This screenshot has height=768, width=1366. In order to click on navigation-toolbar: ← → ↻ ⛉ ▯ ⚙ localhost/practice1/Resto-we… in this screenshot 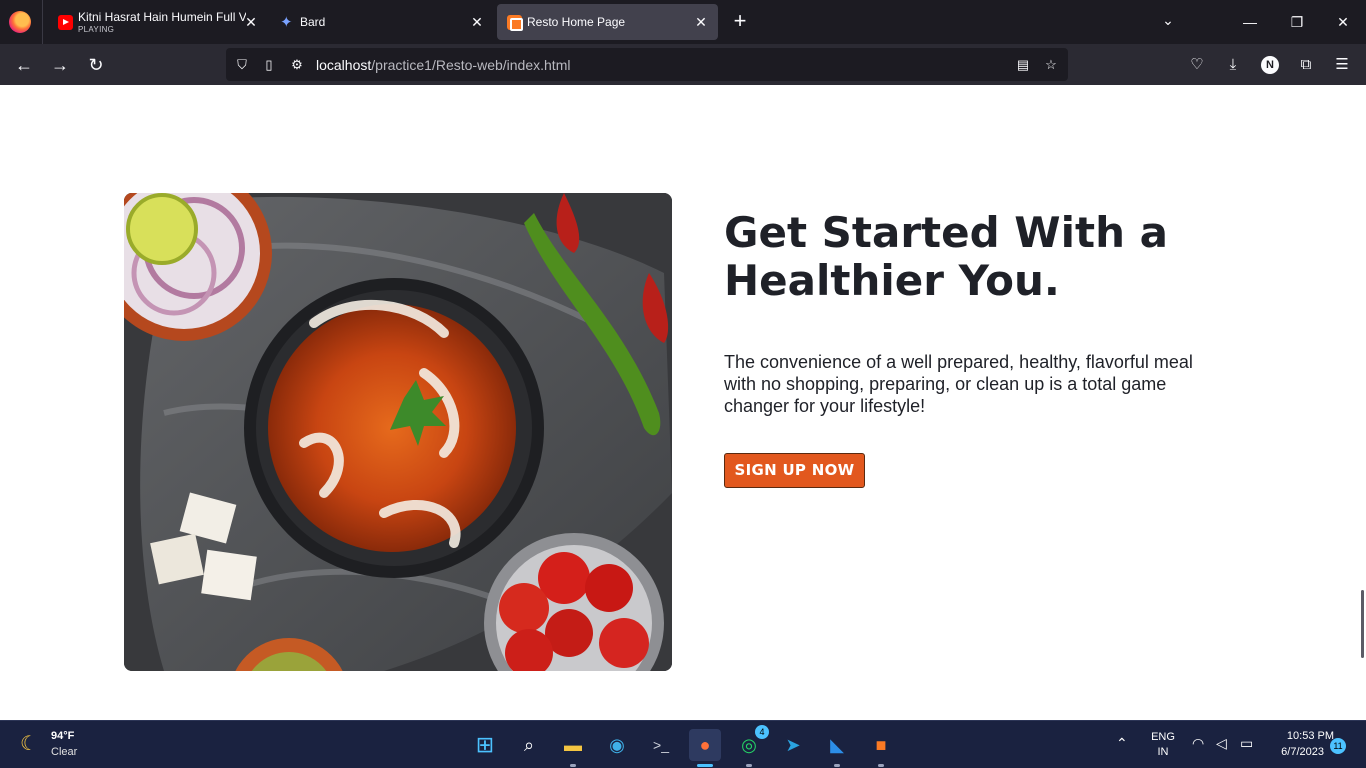, I will do `click(683, 64)`.